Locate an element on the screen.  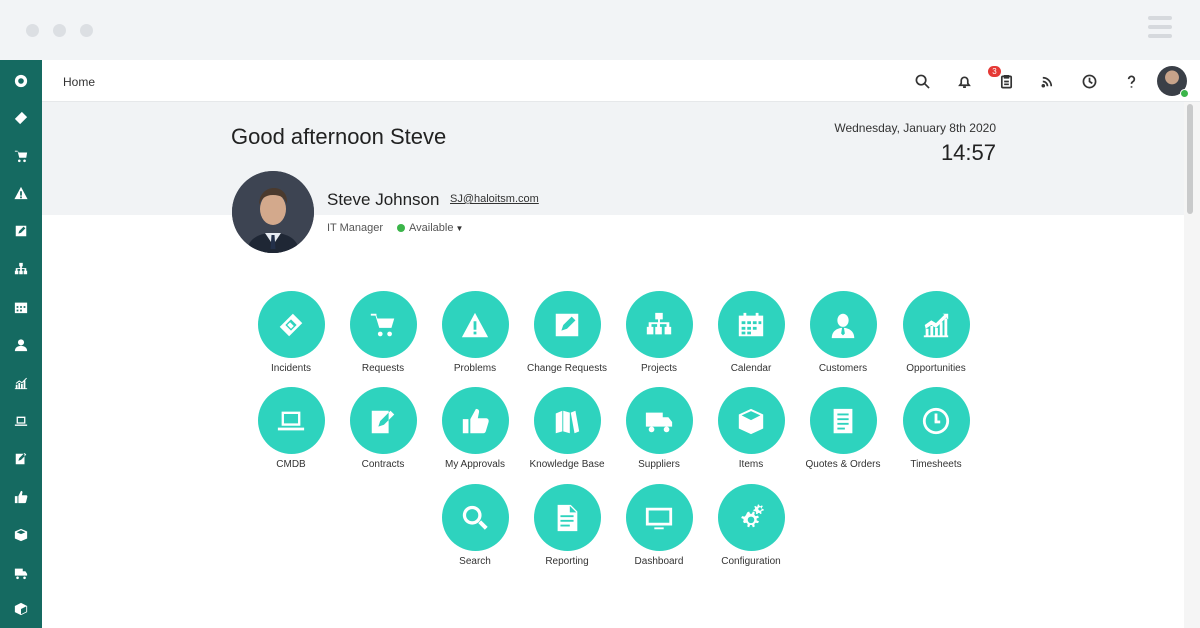
bell-icon is located at coordinates (964, 81).